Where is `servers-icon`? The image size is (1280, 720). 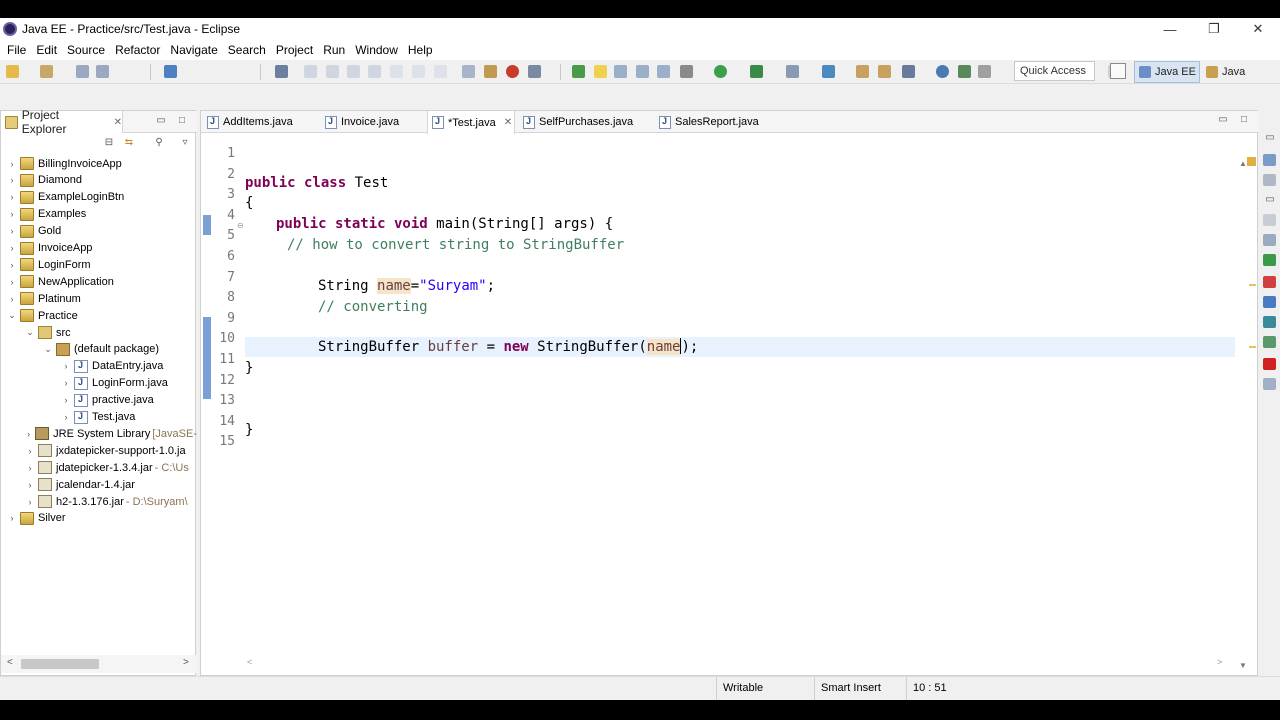 servers-icon is located at coordinates (1269, 260).